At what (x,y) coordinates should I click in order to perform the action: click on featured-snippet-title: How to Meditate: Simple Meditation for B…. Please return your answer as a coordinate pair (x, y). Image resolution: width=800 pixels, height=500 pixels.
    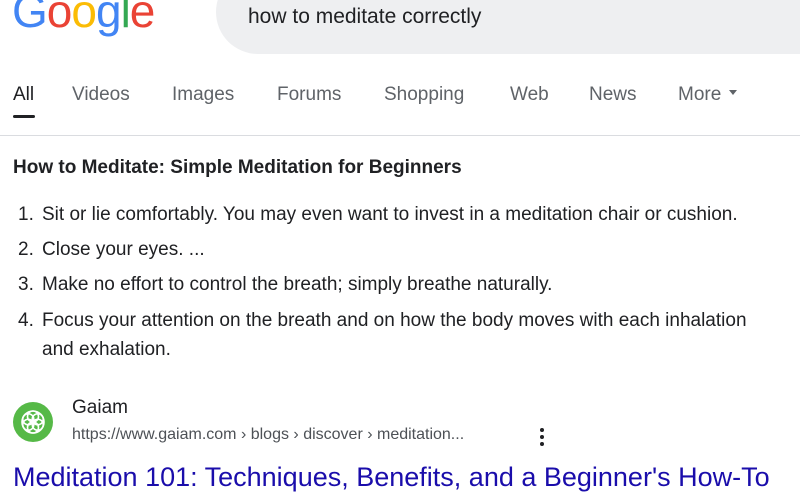
    Looking at the image, I should click on (237, 167).